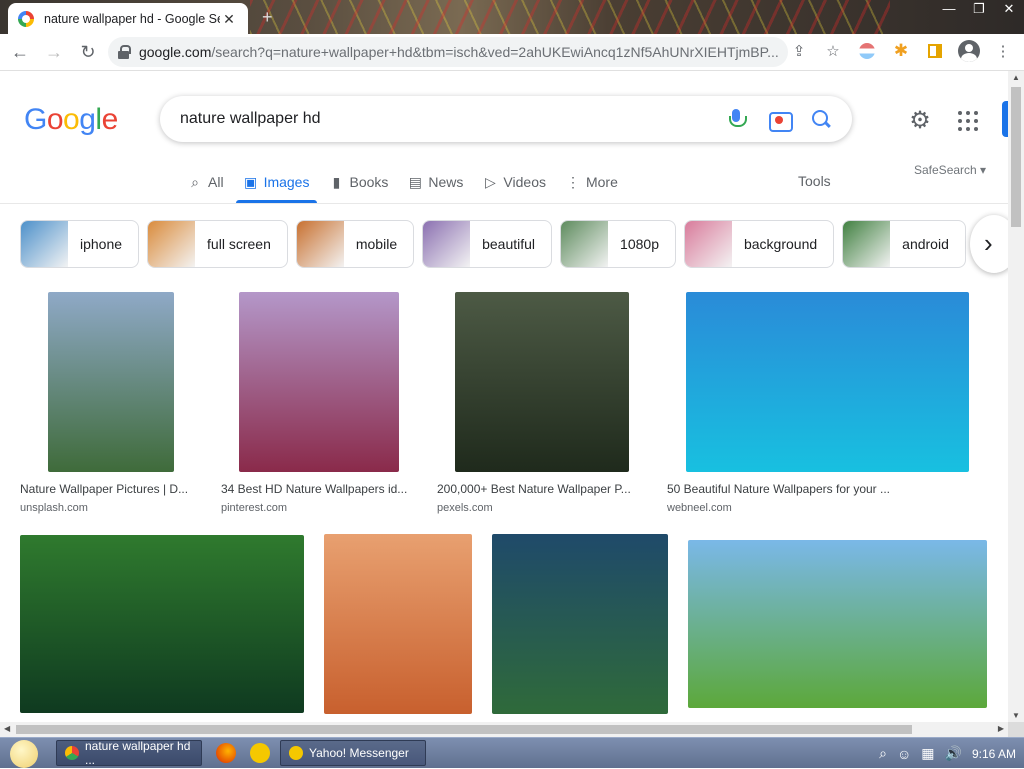 This screenshot has width=1024, height=769. Describe the element at coordinates (464, 729) in the screenshot. I see `horizontal-scrollbar-thumb` at that location.